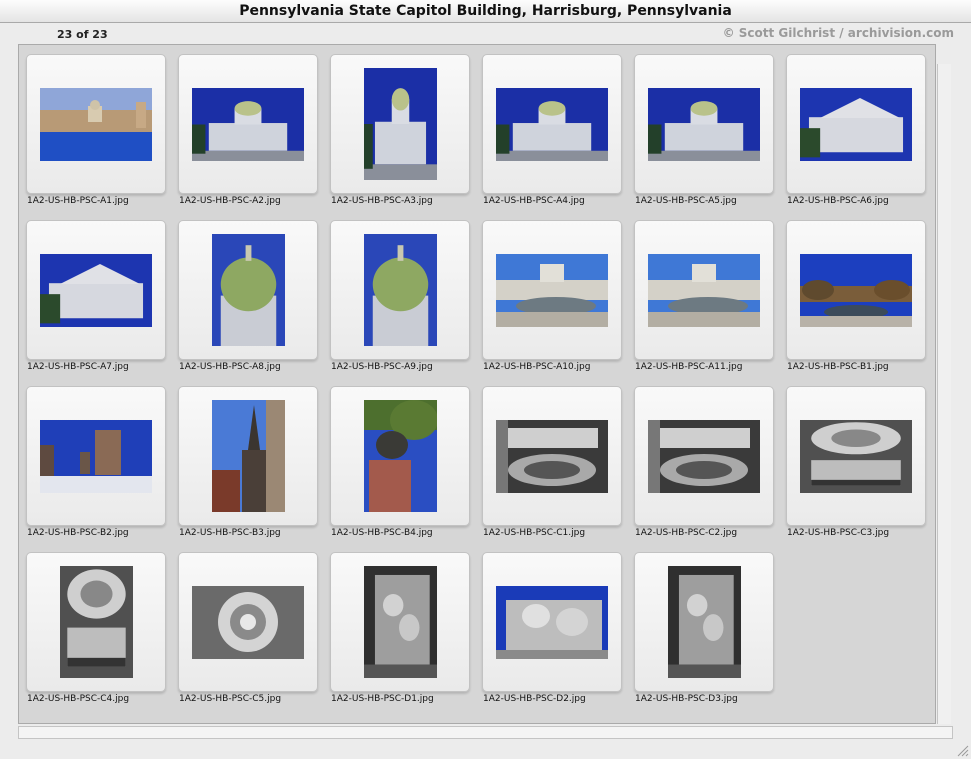  I want to click on thumbnail-filename: 1A2-US-HB-PSC-A6.jpg, so click(838, 201).